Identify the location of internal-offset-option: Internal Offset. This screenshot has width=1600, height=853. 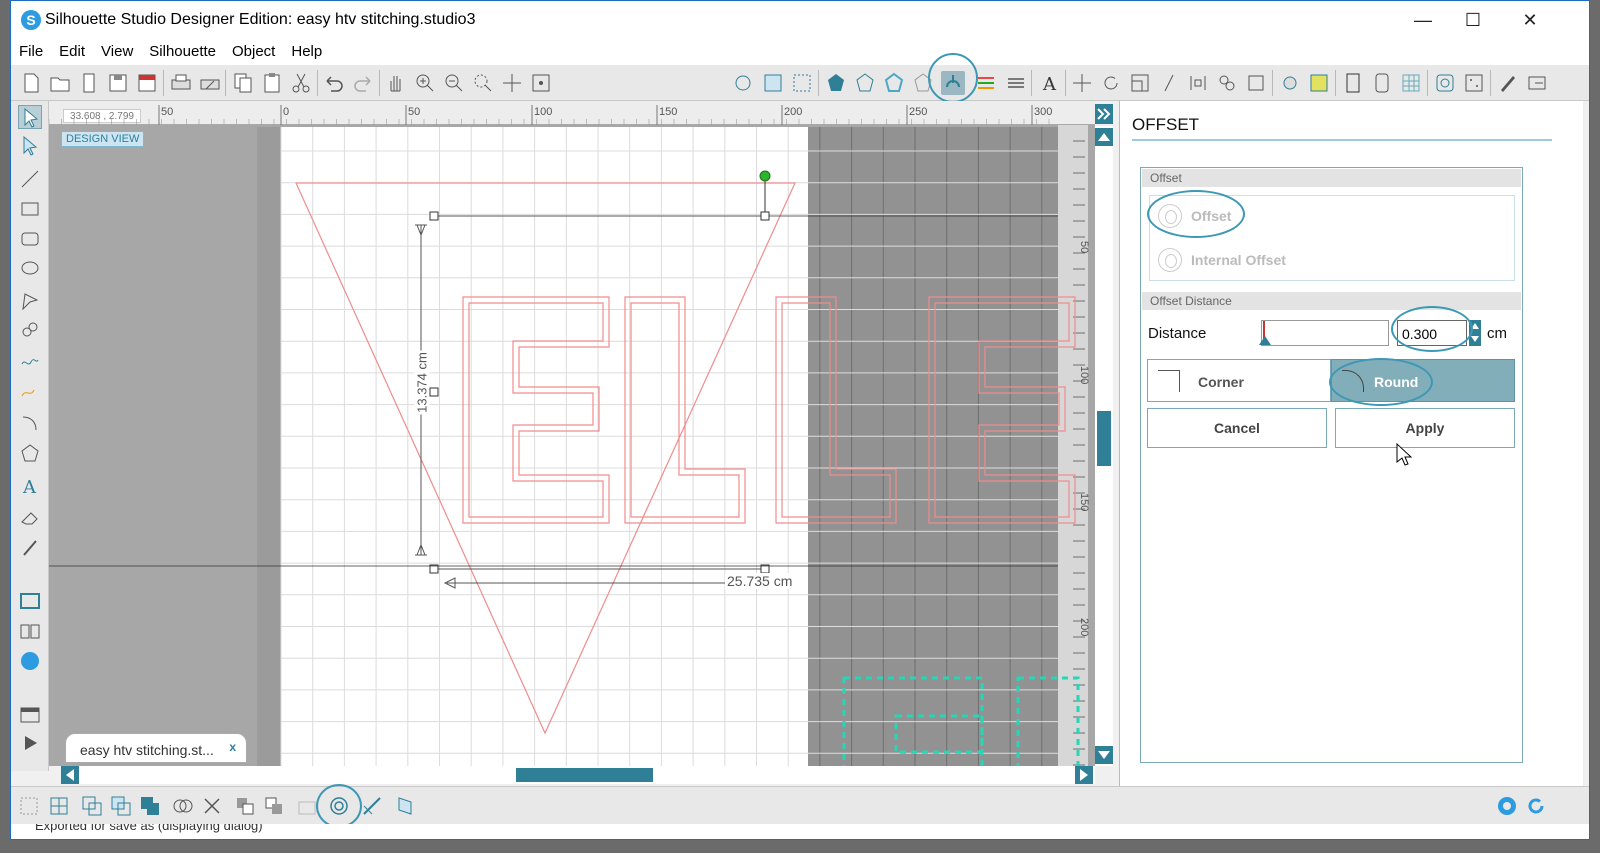
(1258, 260).